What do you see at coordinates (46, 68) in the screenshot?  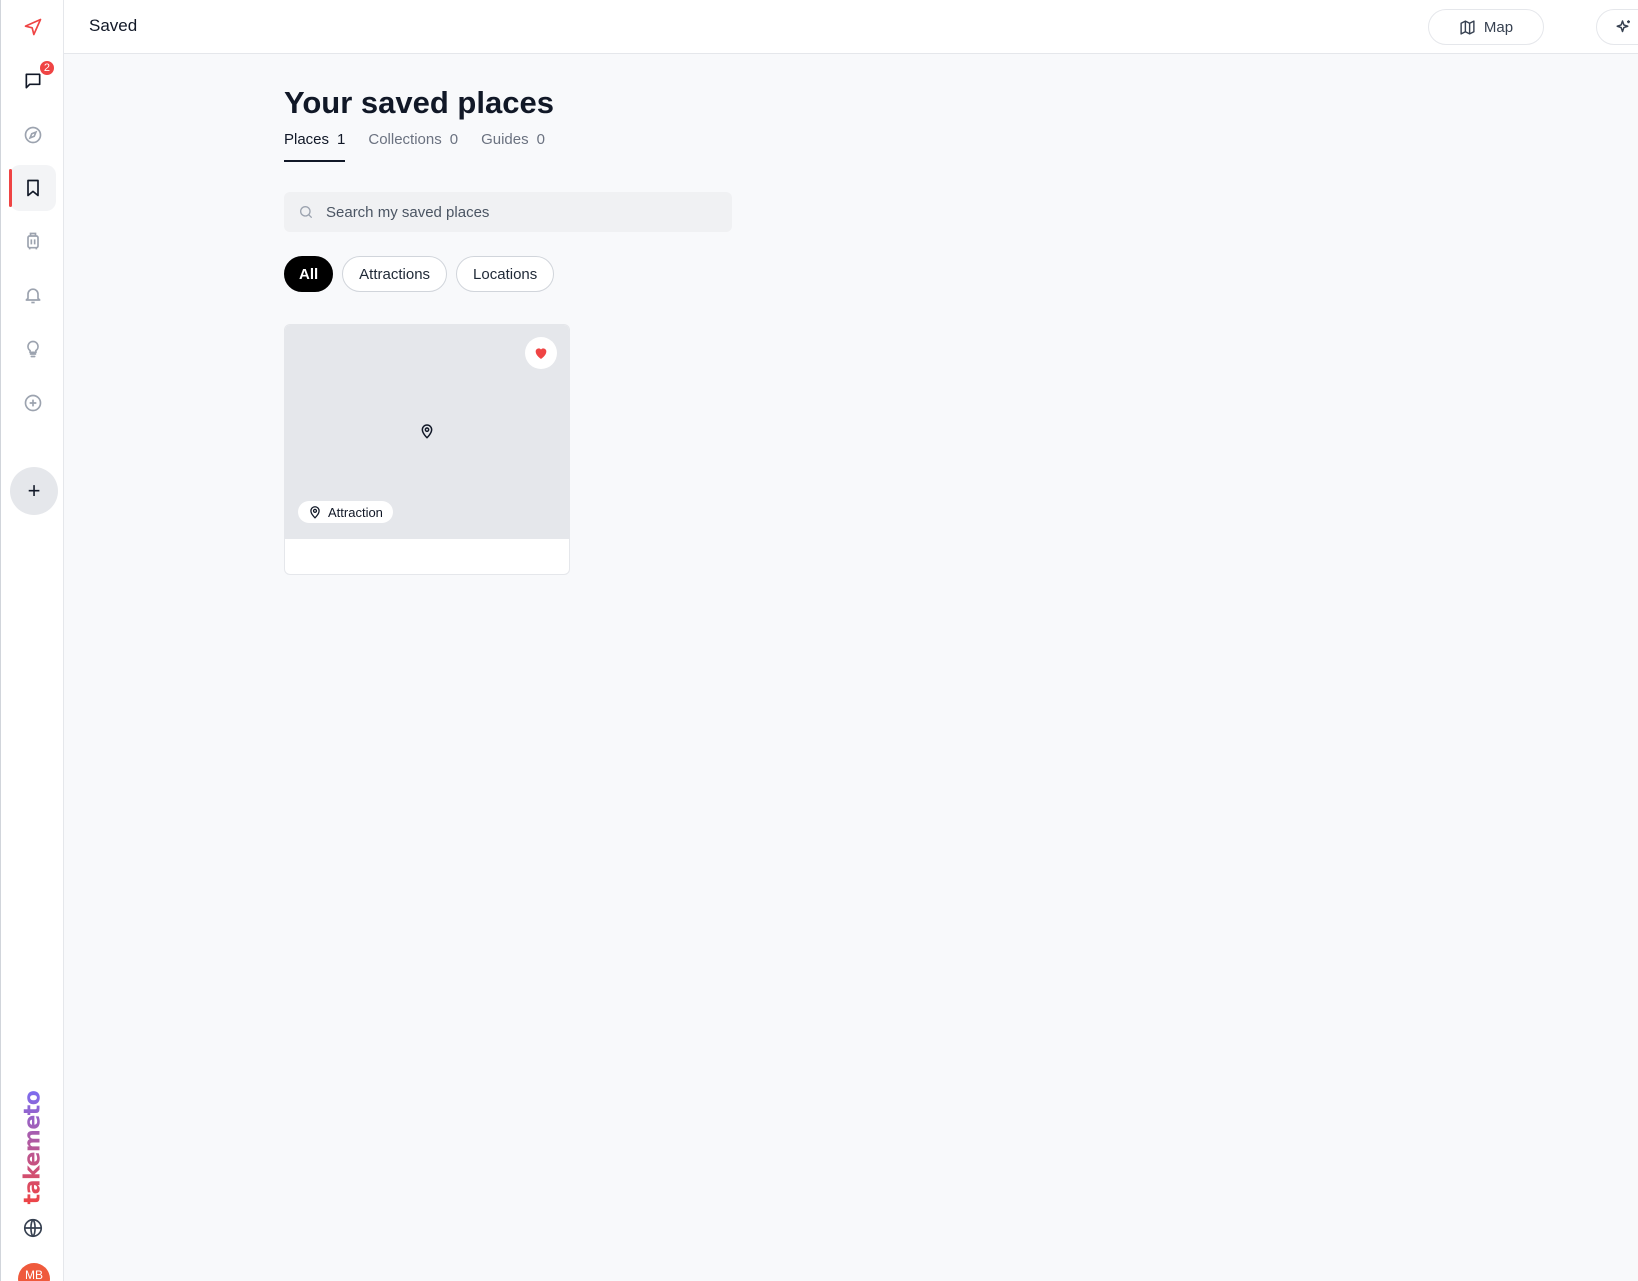 I see `messages-badge: 2` at bounding box center [46, 68].